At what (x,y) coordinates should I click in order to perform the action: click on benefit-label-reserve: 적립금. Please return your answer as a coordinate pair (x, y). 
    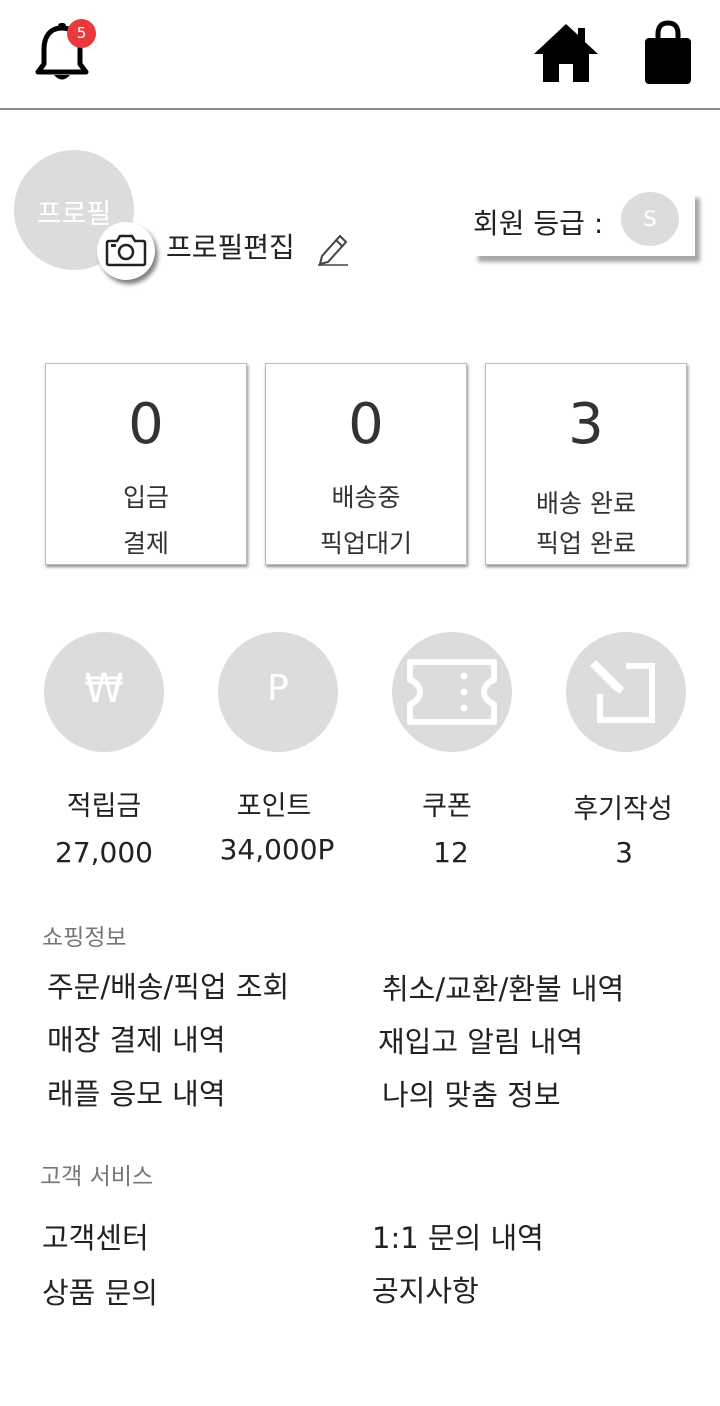
    Looking at the image, I should click on (104, 806).